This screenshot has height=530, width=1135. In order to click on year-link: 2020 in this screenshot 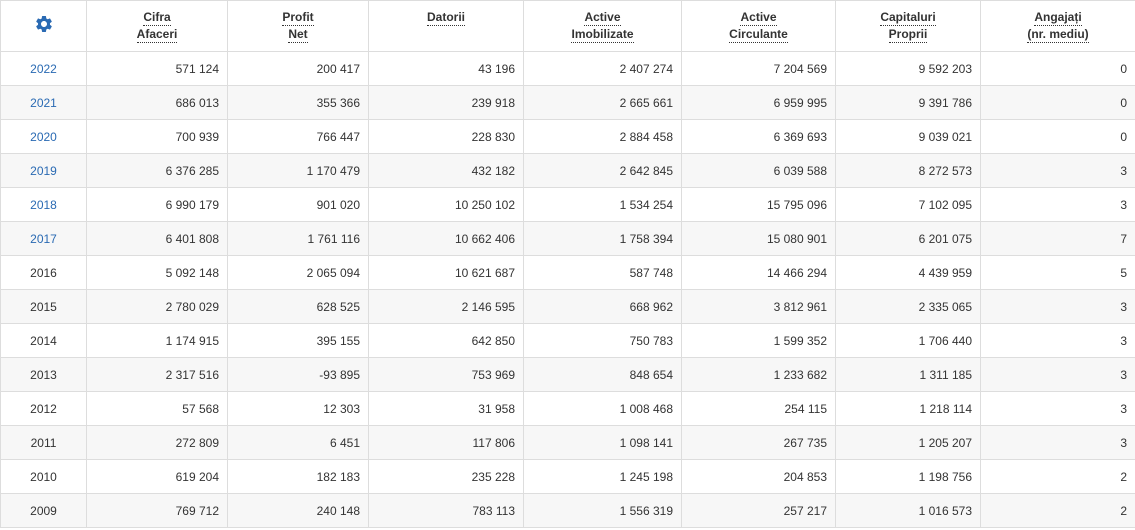, I will do `click(43, 137)`.